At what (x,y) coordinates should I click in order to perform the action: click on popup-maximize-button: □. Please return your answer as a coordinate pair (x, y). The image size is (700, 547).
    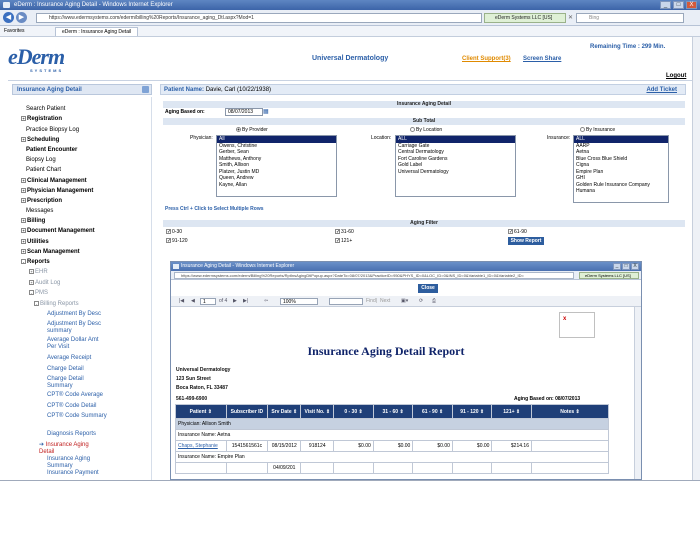
    Looking at the image, I should click on (626, 266).